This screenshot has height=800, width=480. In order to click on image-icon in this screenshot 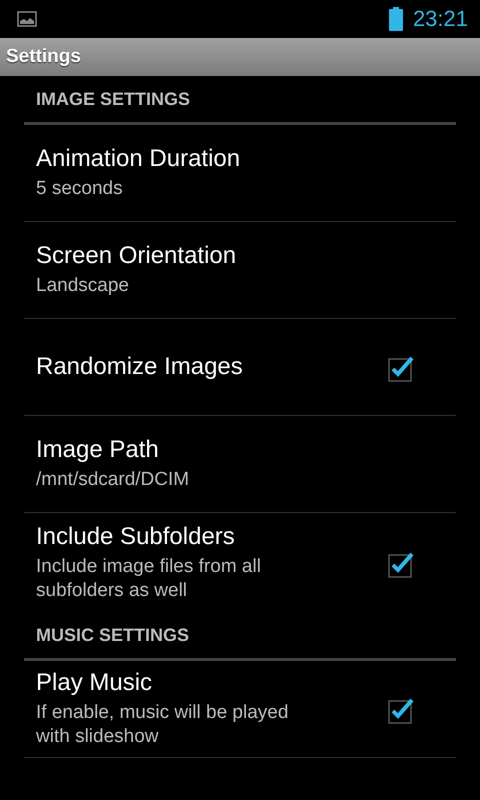, I will do `click(27, 19)`.